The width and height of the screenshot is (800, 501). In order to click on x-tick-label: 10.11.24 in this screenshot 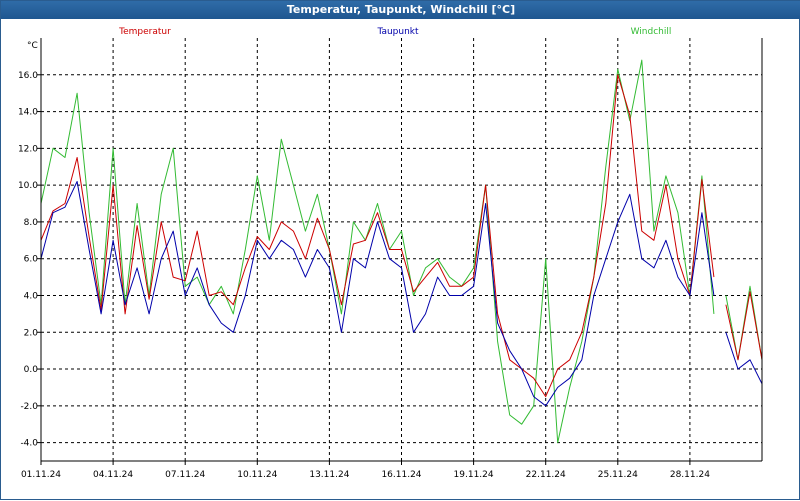, I will do `click(257, 475)`.